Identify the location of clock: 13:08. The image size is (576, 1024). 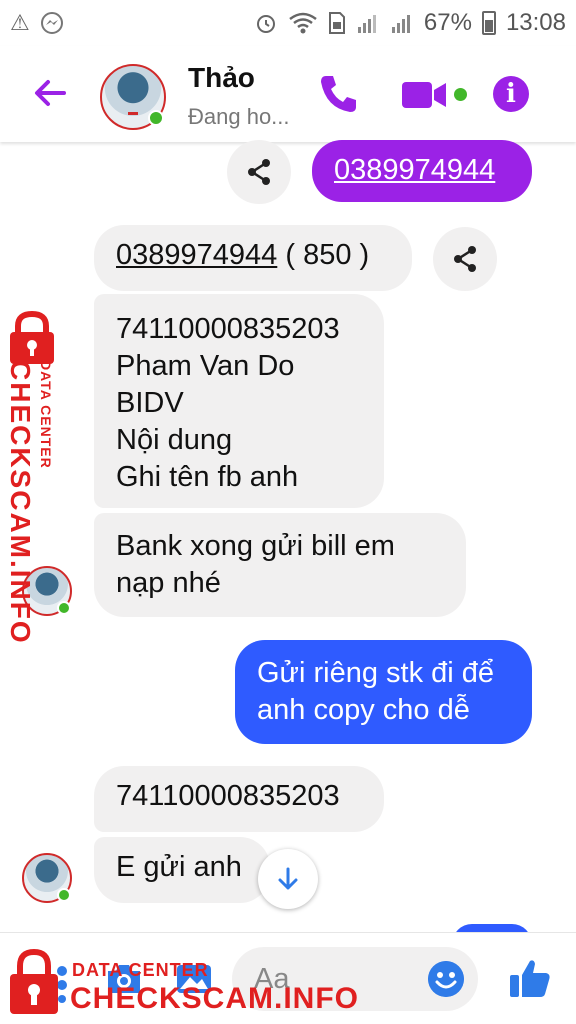
(535, 22).